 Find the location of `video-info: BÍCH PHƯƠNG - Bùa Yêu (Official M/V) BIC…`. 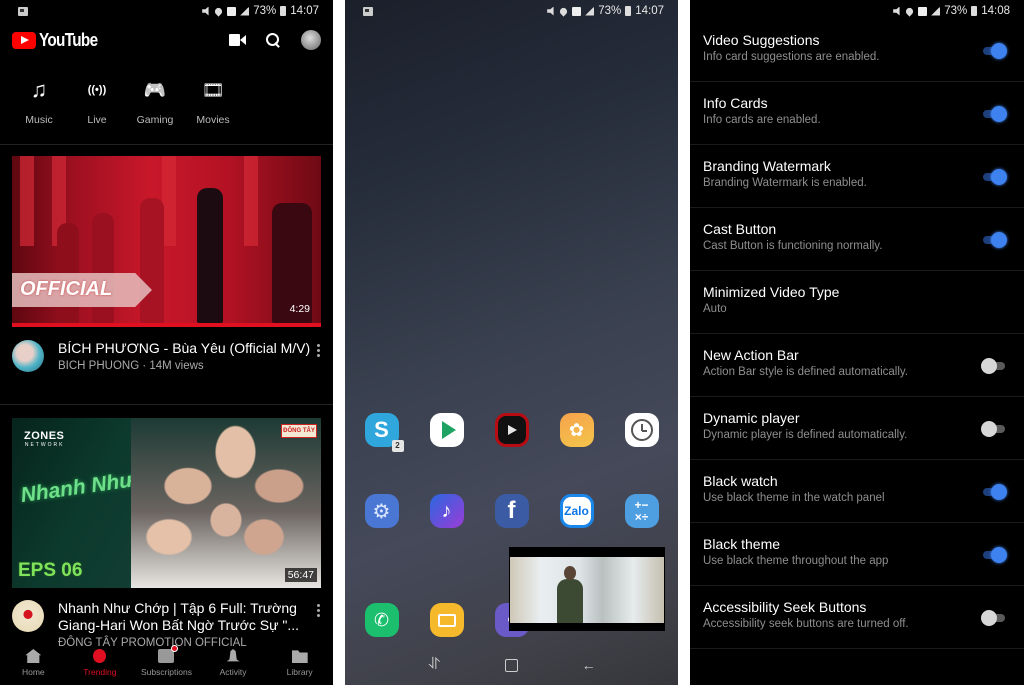

video-info: BÍCH PHƯƠNG - Bùa Yêu (Official M/V) BIC… is located at coordinates (168, 356).